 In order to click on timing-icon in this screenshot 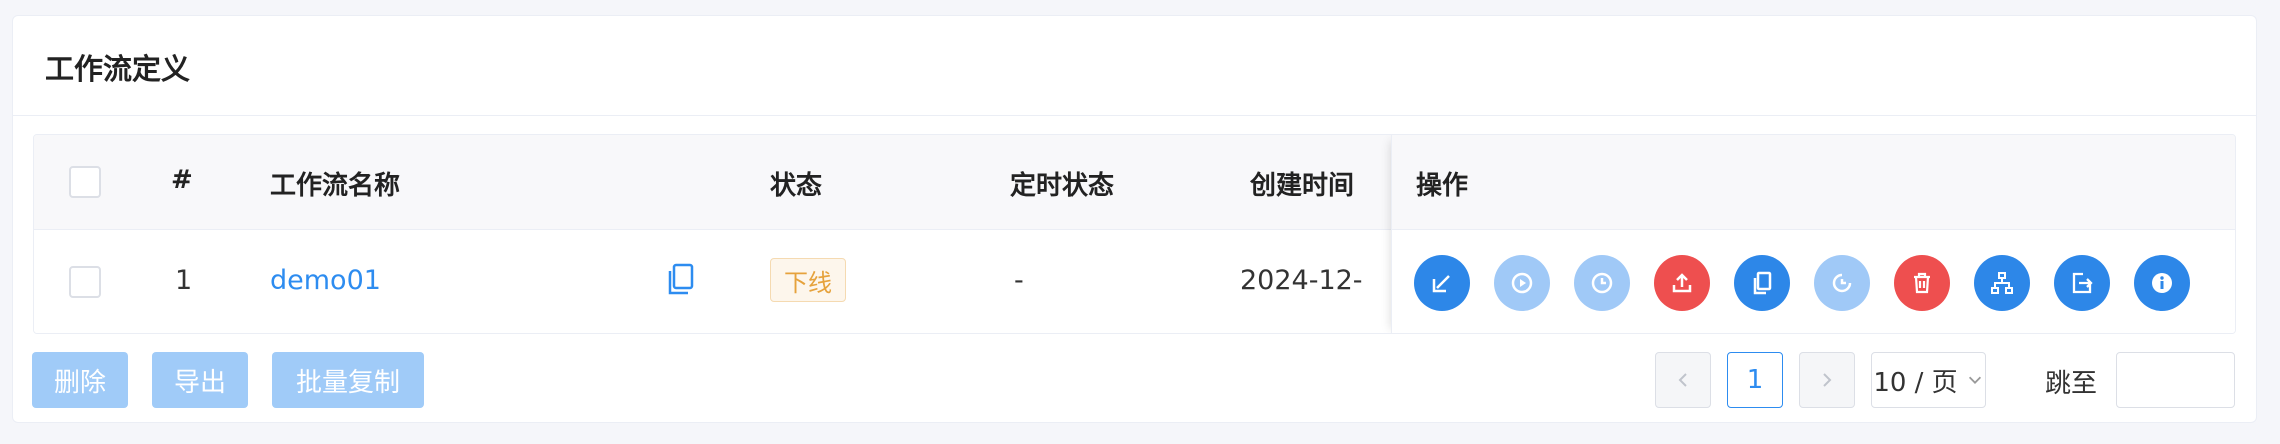, I will do `click(1602, 283)`.